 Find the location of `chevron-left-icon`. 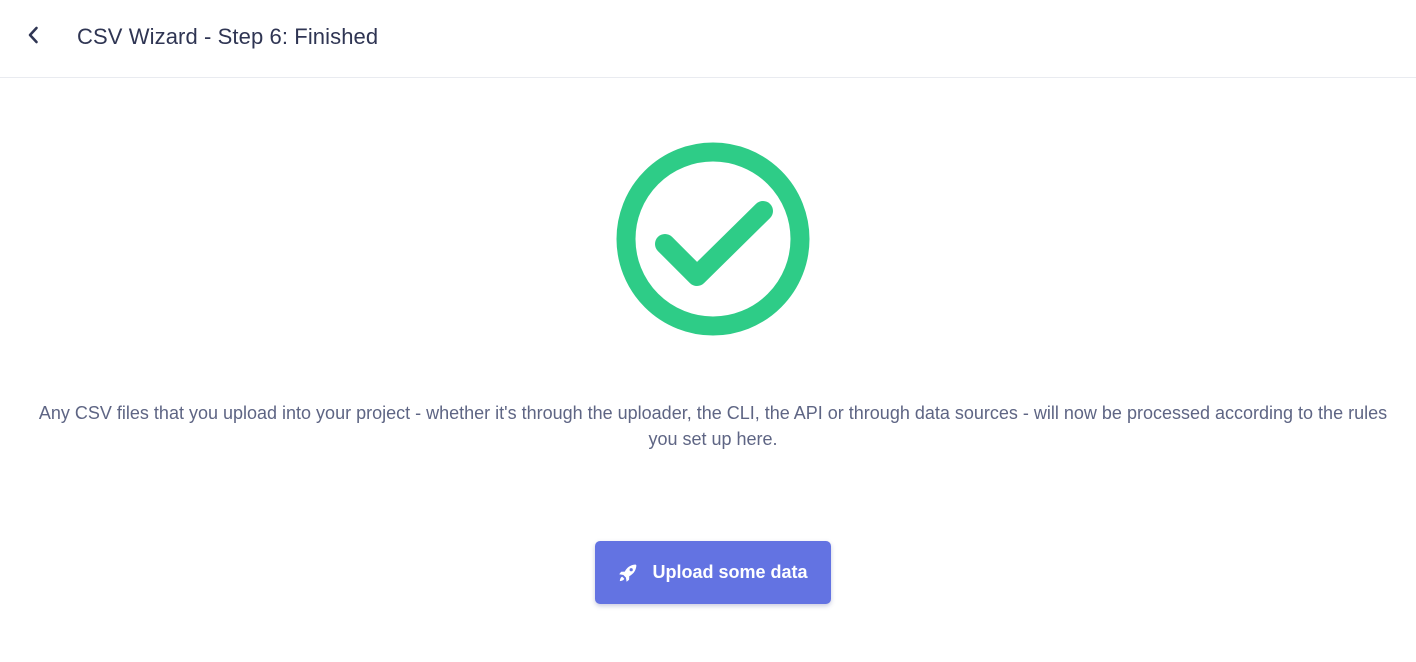

chevron-left-icon is located at coordinates (33, 37).